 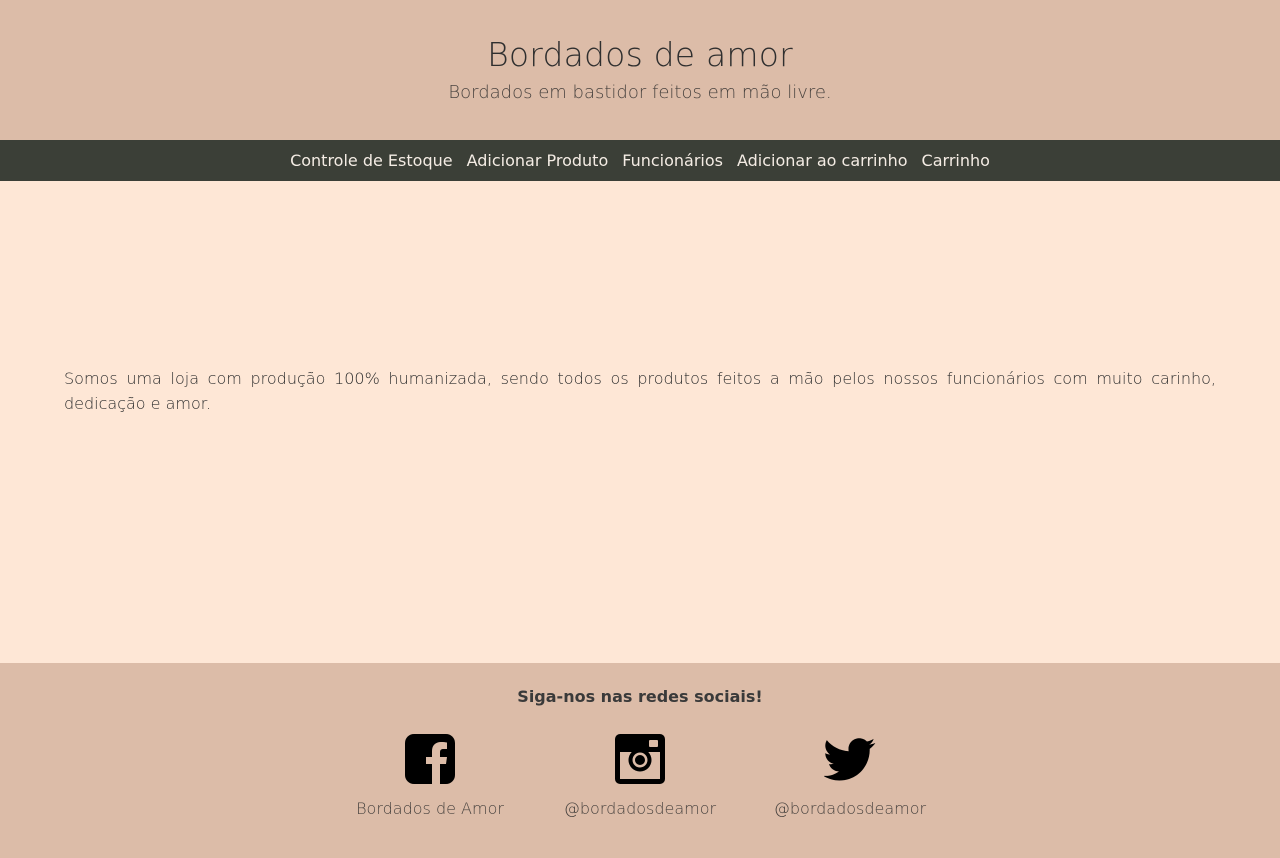 I want to click on facebook-icon, so click(x=430, y=759).